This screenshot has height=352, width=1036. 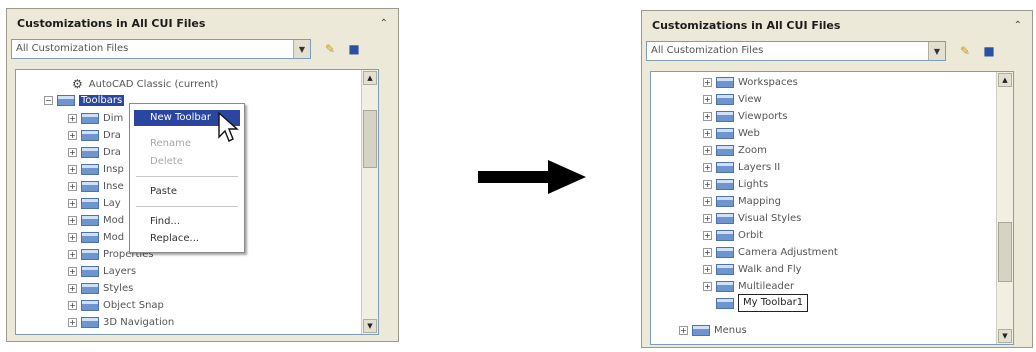 I want to click on tree-node: + Styles, so click(x=100, y=288).